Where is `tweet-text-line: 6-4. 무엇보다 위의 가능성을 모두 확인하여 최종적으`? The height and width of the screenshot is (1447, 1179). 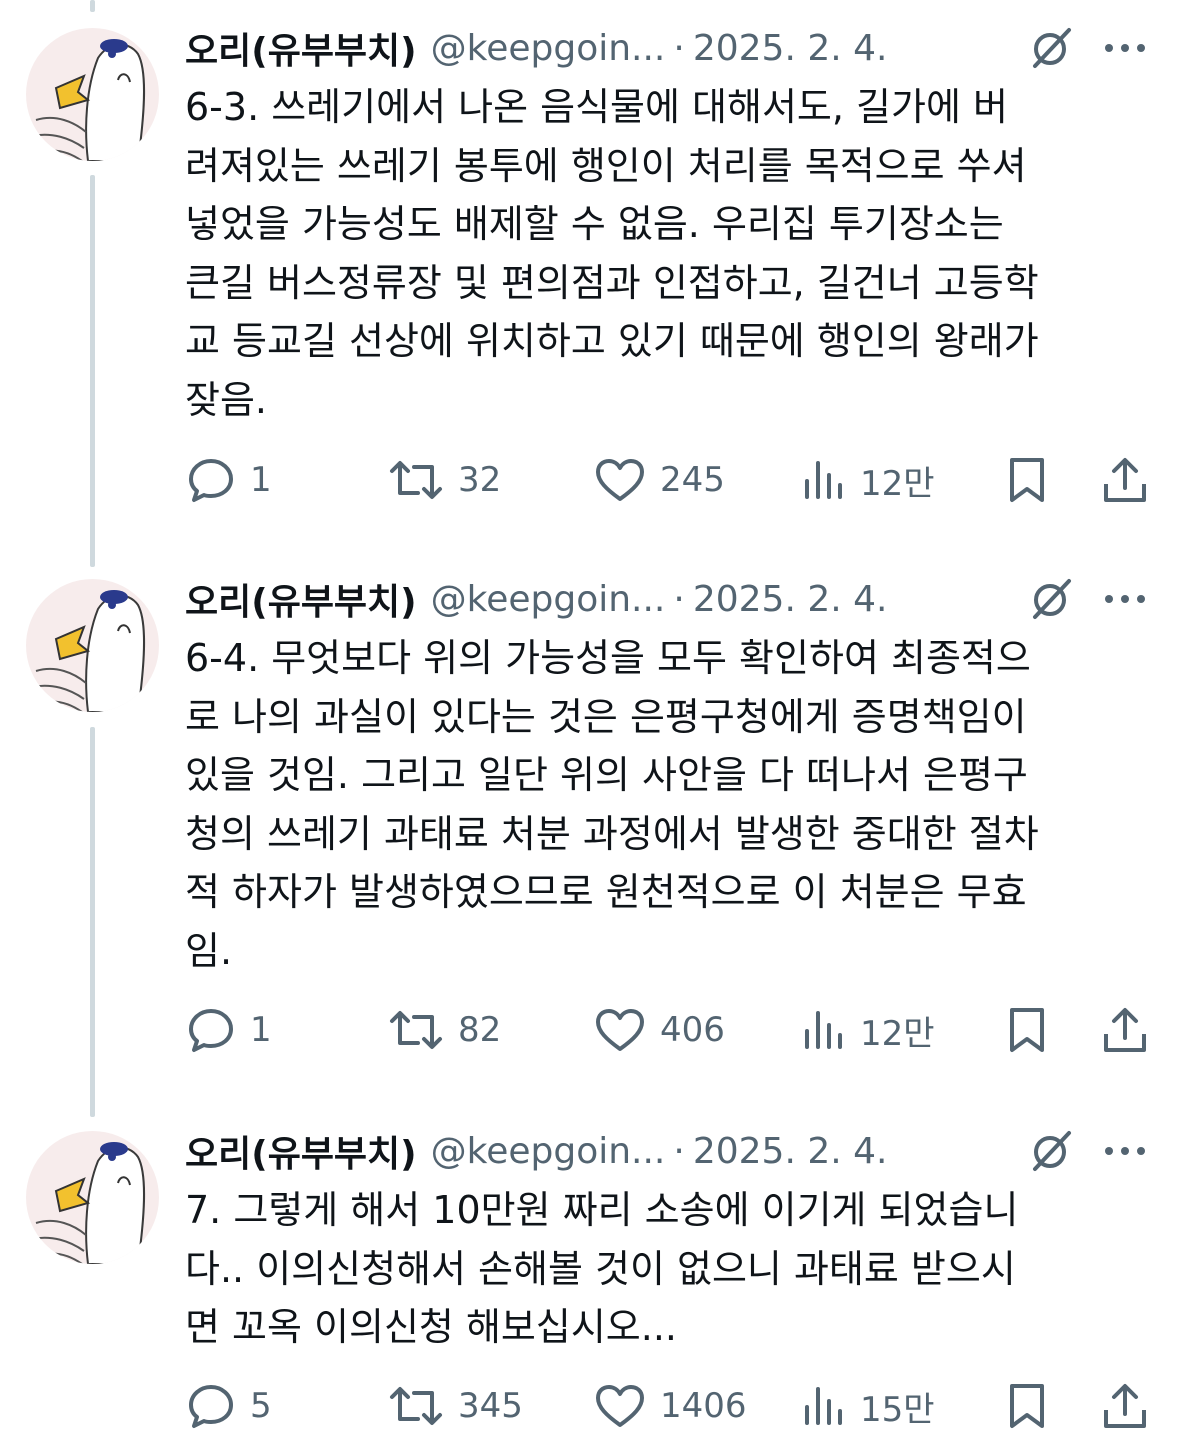 tweet-text-line: 6-4. 무엇보다 위의 가능성을 모두 확인하여 최종적으 is located at coordinates (608, 658).